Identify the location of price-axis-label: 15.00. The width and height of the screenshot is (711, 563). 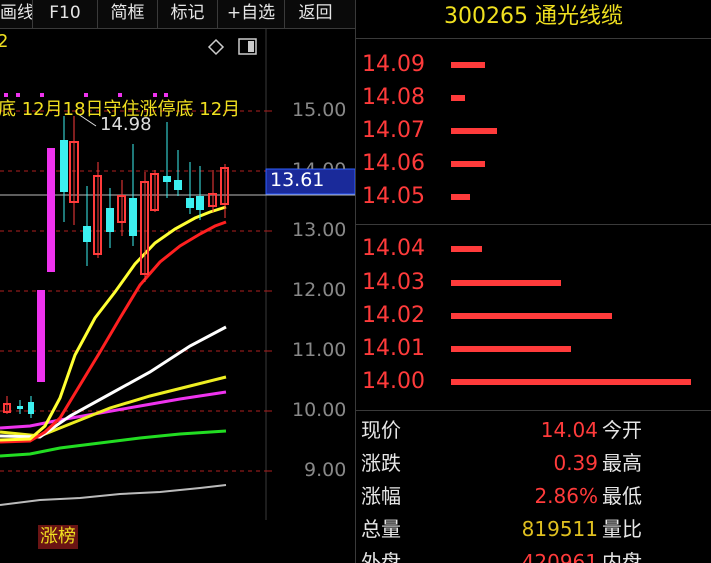
(319, 110).